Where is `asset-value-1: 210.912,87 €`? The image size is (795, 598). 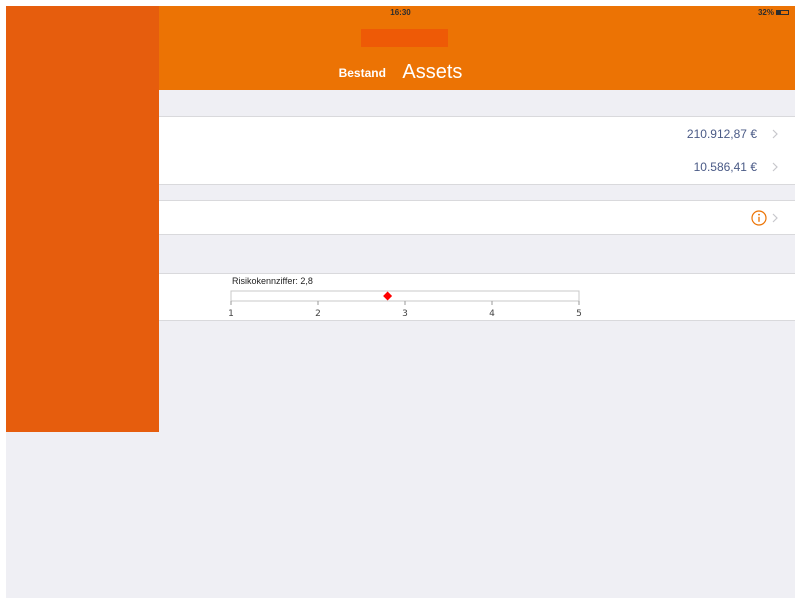
asset-value-1: 210.912,87 € is located at coordinates (721, 134).